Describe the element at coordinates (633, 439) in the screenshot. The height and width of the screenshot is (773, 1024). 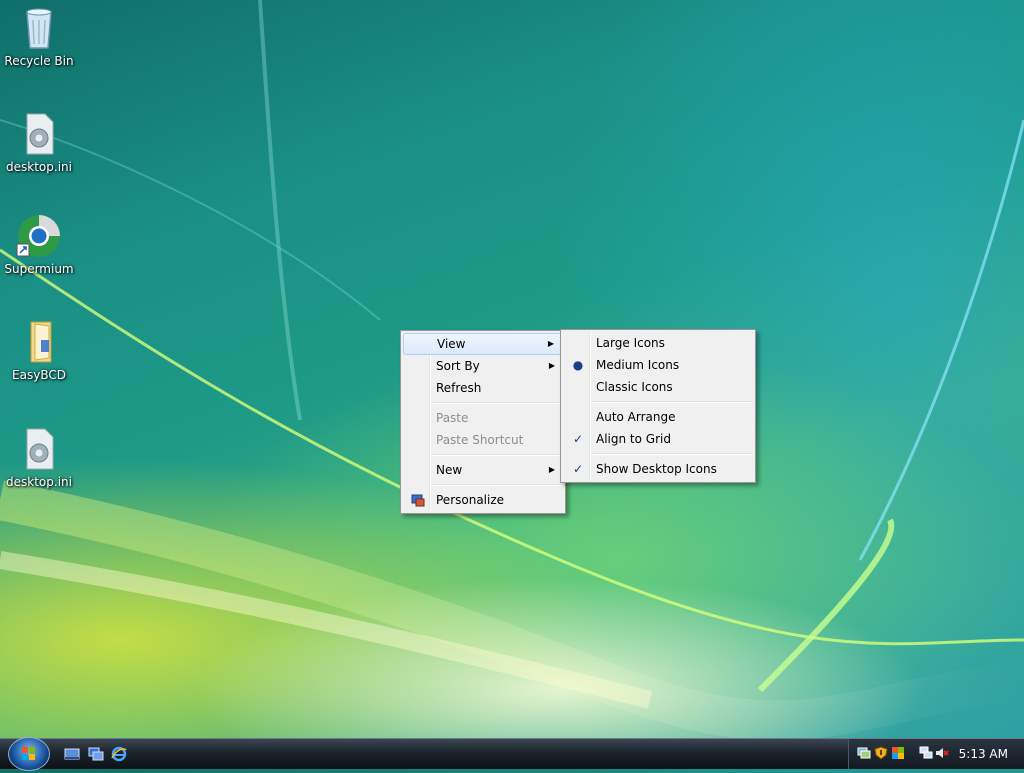
I see `menu-item-label: Align to Grid` at that location.